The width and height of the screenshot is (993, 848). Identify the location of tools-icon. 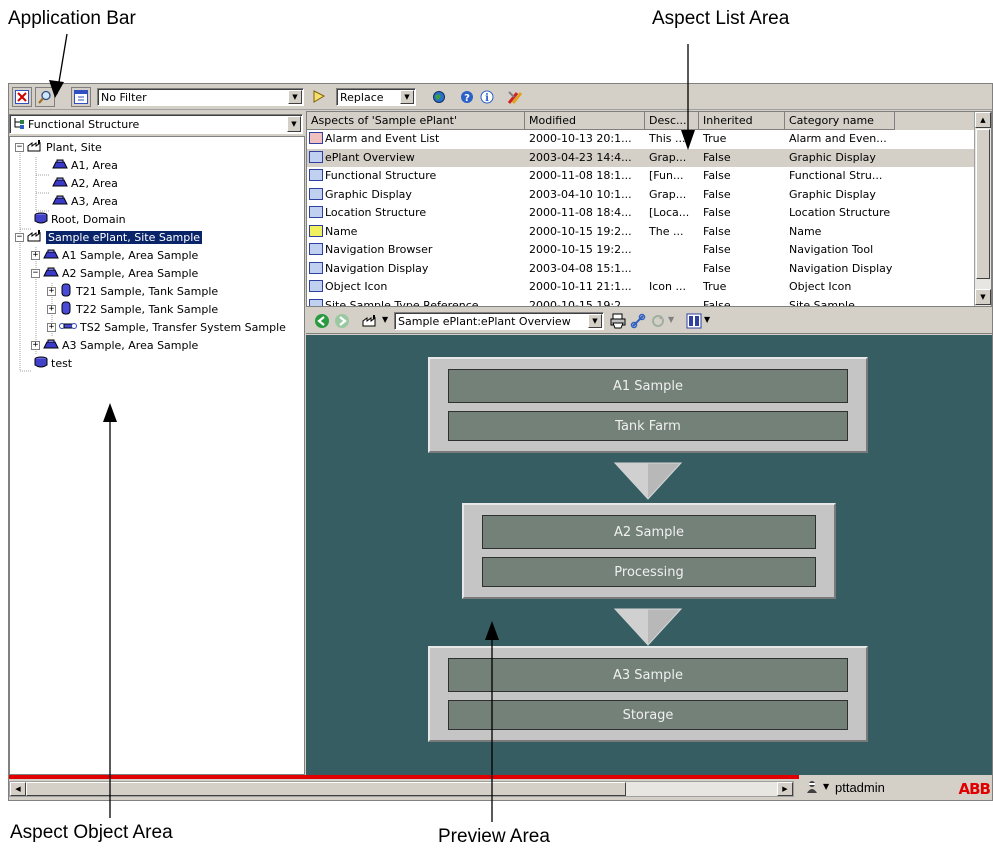
(515, 97).